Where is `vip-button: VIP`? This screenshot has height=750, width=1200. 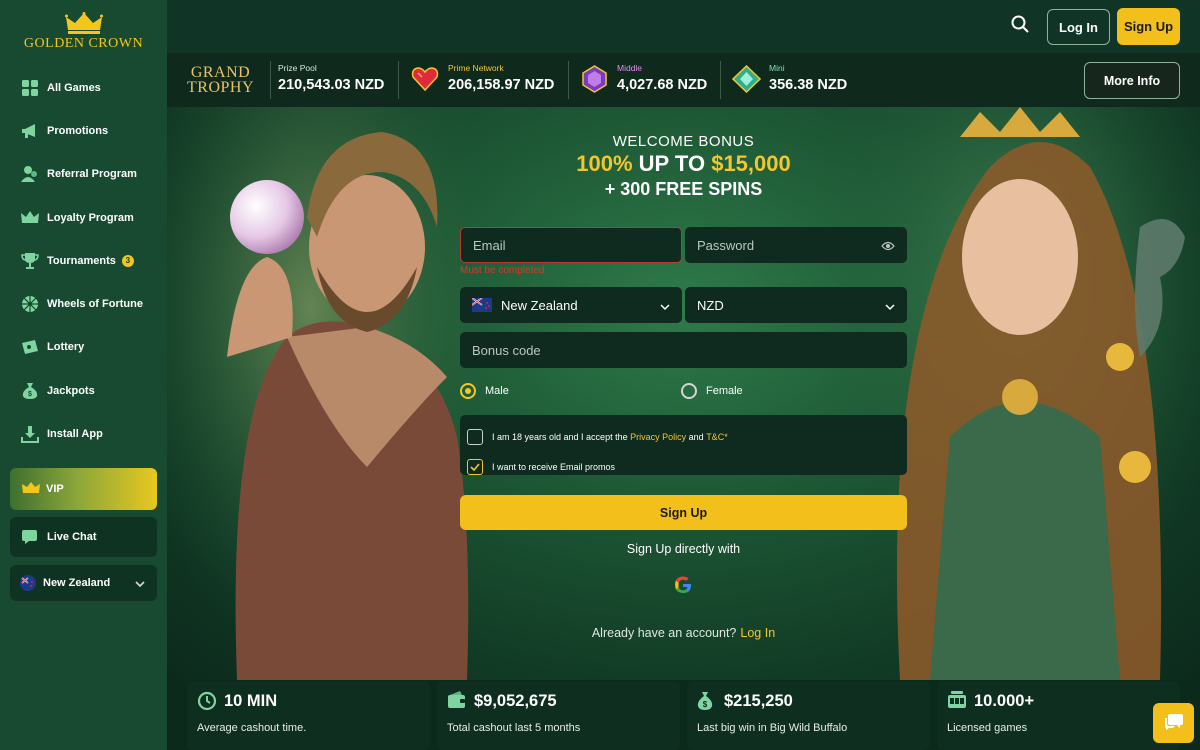 vip-button: VIP is located at coordinates (83, 489).